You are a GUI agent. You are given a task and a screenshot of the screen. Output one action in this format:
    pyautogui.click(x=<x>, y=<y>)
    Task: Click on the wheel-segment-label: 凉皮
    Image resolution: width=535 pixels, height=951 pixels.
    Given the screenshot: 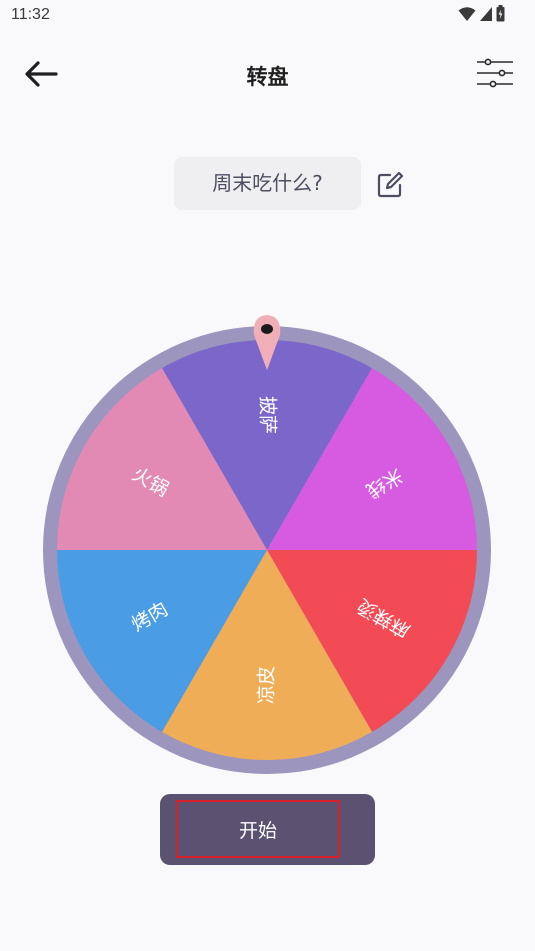 What is the action you would take?
    pyautogui.click(x=267, y=685)
    